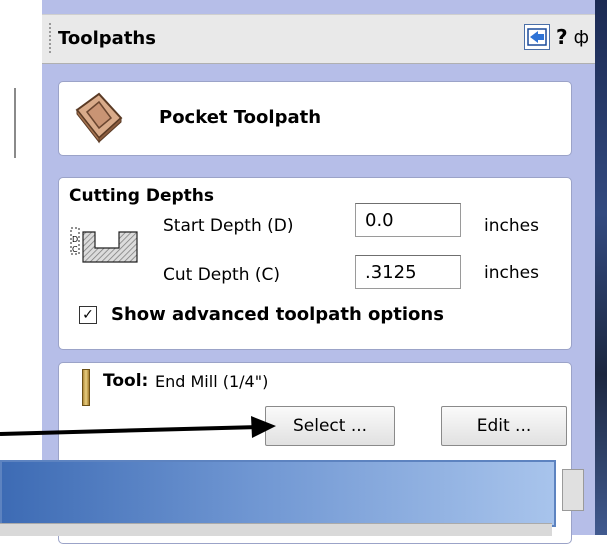  What do you see at coordinates (562, 37) in the screenshot?
I see `help-icon: ?` at bounding box center [562, 37].